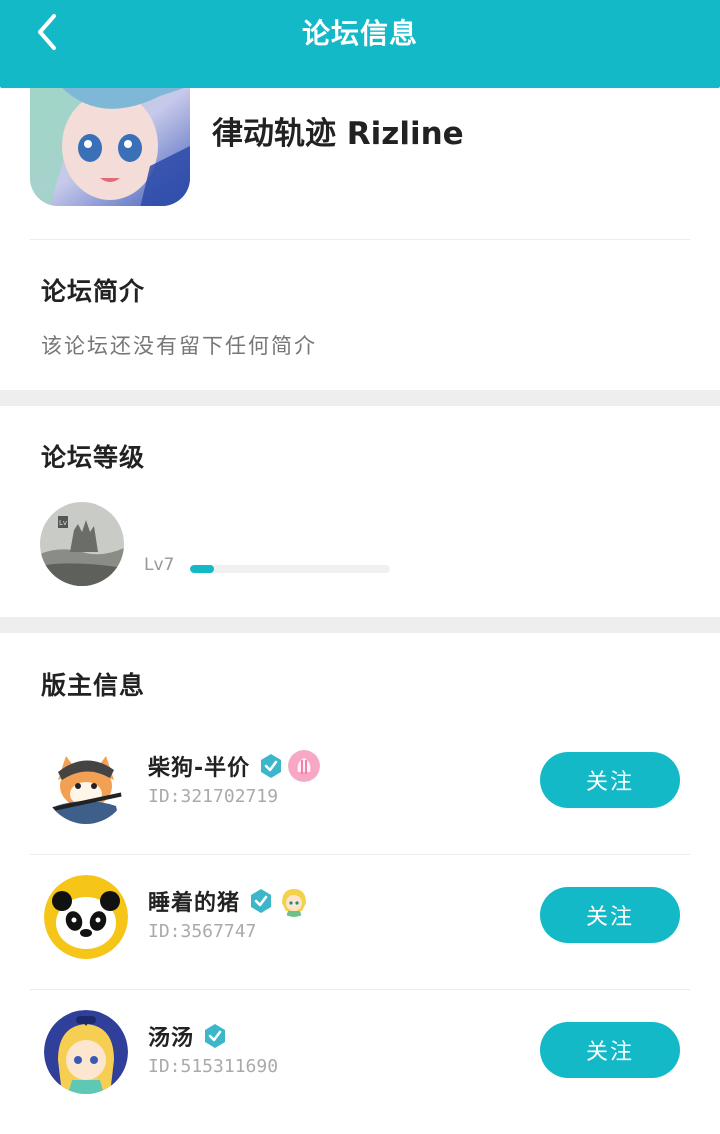 The width and height of the screenshot is (720, 1134). I want to click on moderator-name-text: 汤汤, so click(171, 1038).